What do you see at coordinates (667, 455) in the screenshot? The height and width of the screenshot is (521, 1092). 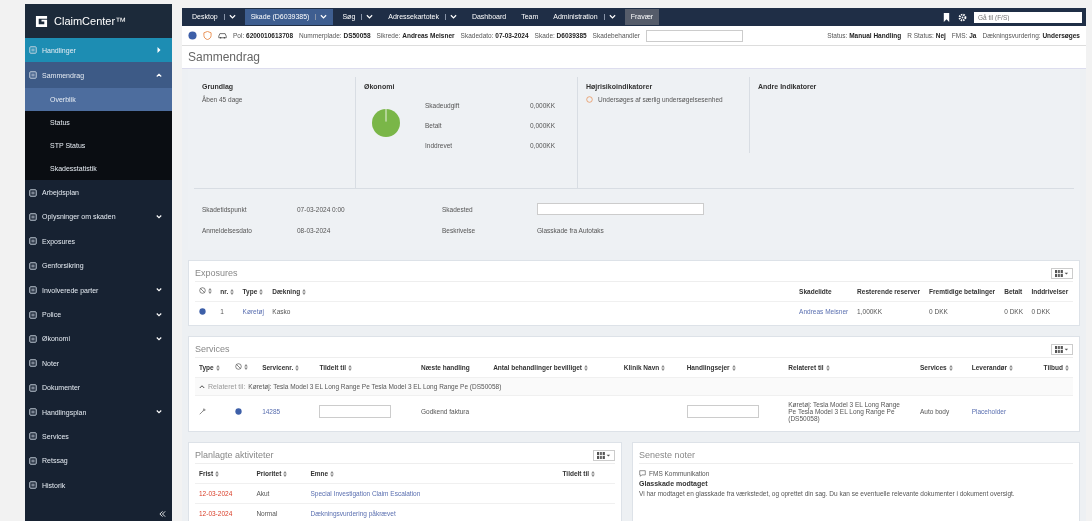 I see `card-title: Seneste noter` at bounding box center [667, 455].